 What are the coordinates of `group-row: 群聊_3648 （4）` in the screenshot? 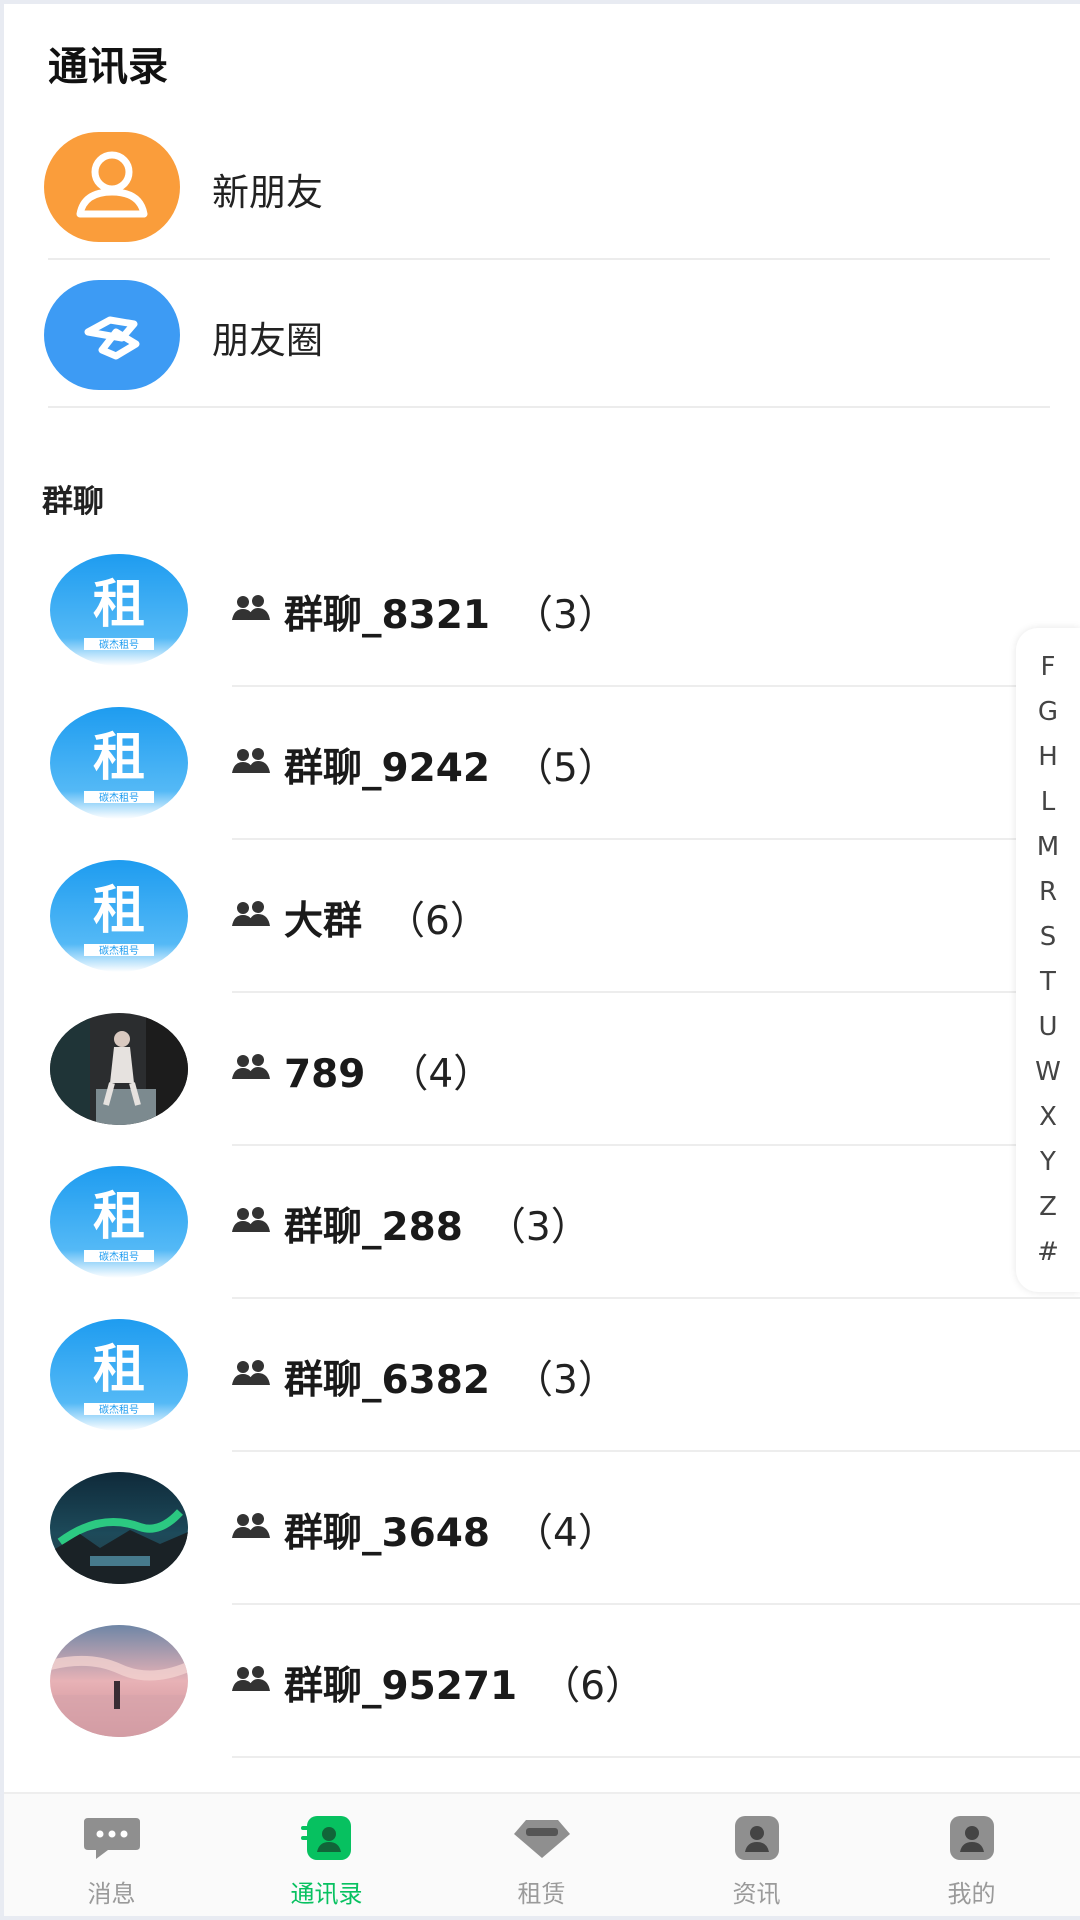 It's located at (542, 1528).